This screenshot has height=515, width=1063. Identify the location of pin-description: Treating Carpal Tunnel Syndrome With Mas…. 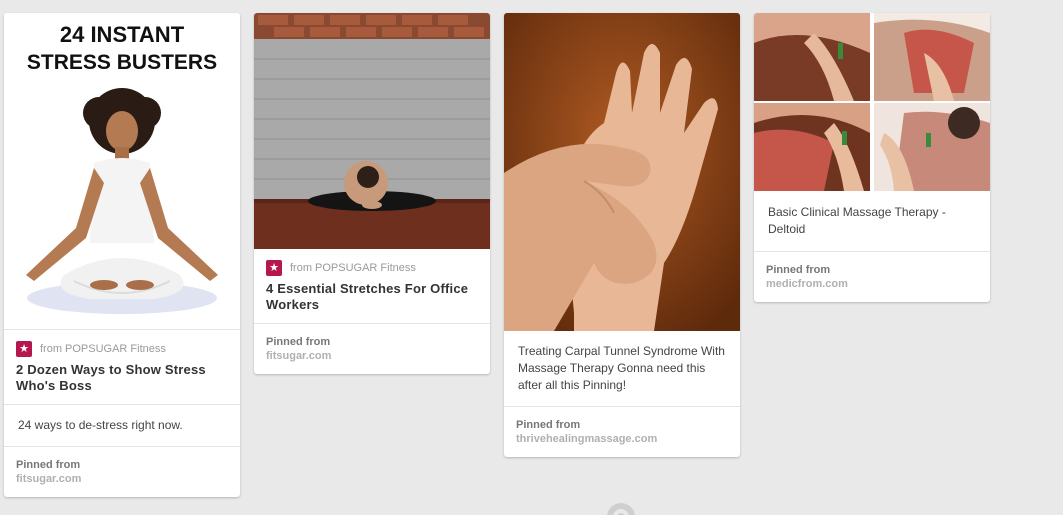
(621, 368).